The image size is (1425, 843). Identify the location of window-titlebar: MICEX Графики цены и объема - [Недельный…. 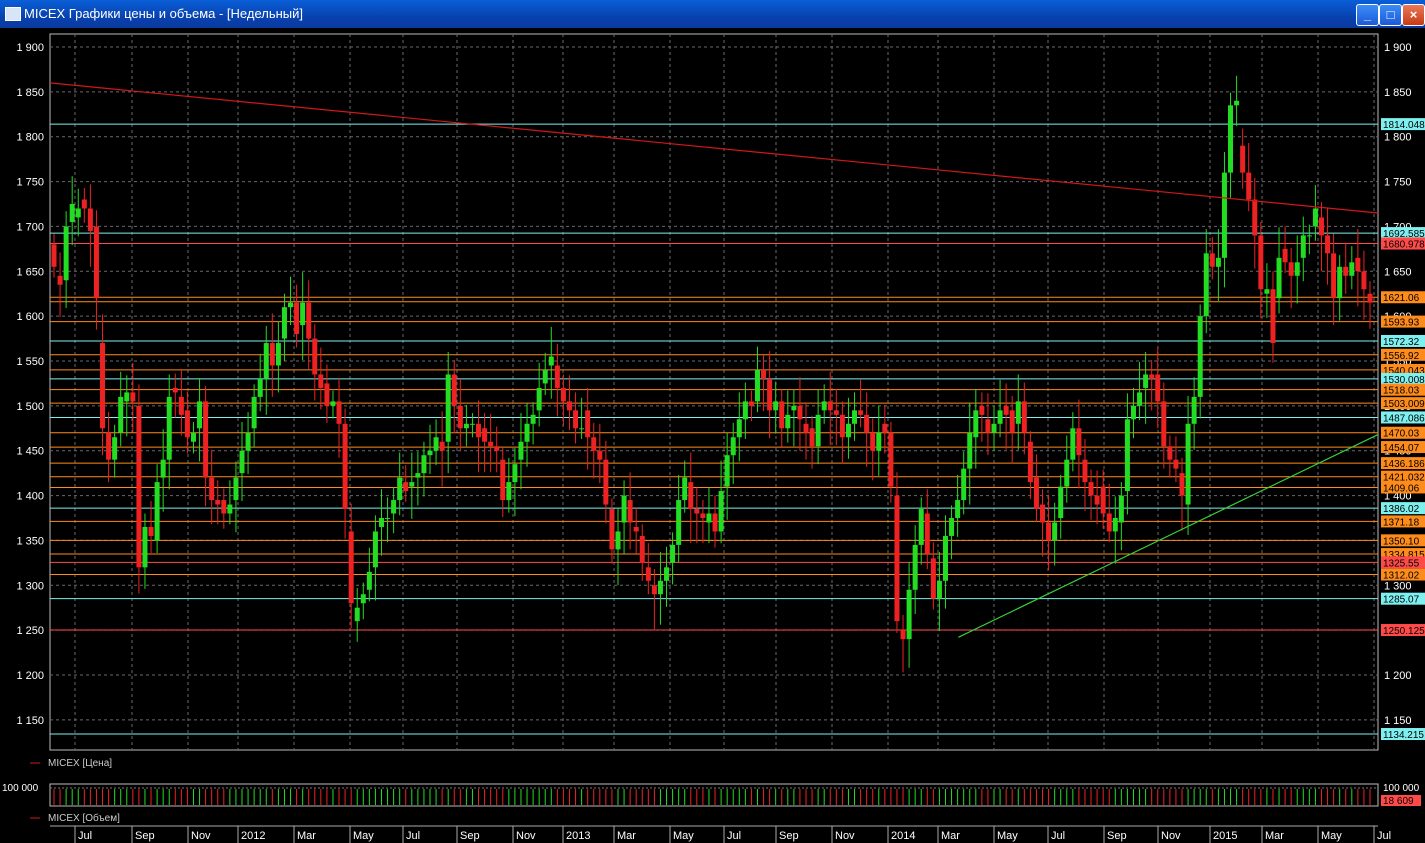
(712, 14).